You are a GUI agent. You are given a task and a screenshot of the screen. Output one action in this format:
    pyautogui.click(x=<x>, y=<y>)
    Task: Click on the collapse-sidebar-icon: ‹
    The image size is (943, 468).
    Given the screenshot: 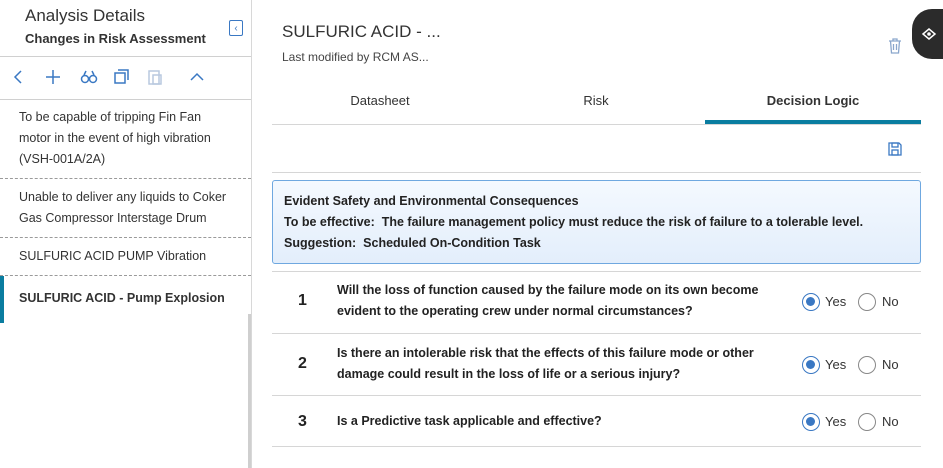 What is the action you would take?
    pyautogui.click(x=236, y=28)
    